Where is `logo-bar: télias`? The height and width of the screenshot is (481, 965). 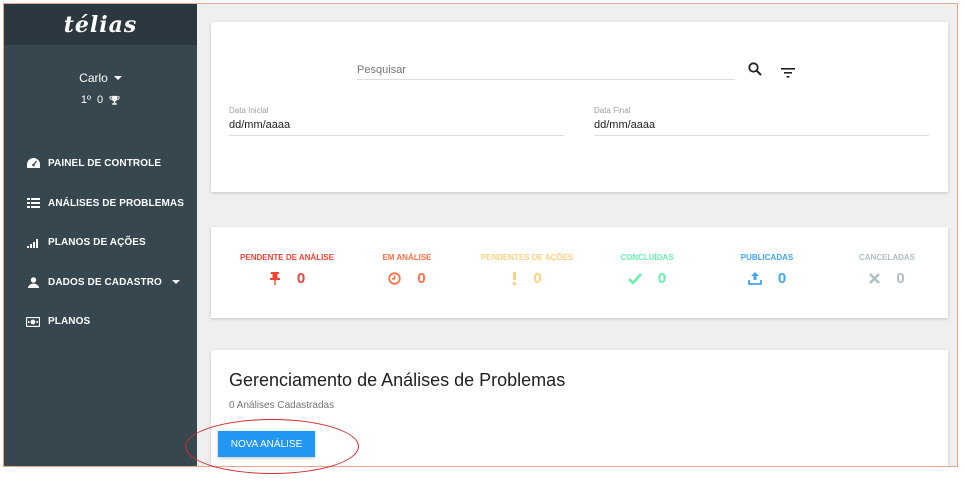
logo-bar: télias is located at coordinates (100, 24).